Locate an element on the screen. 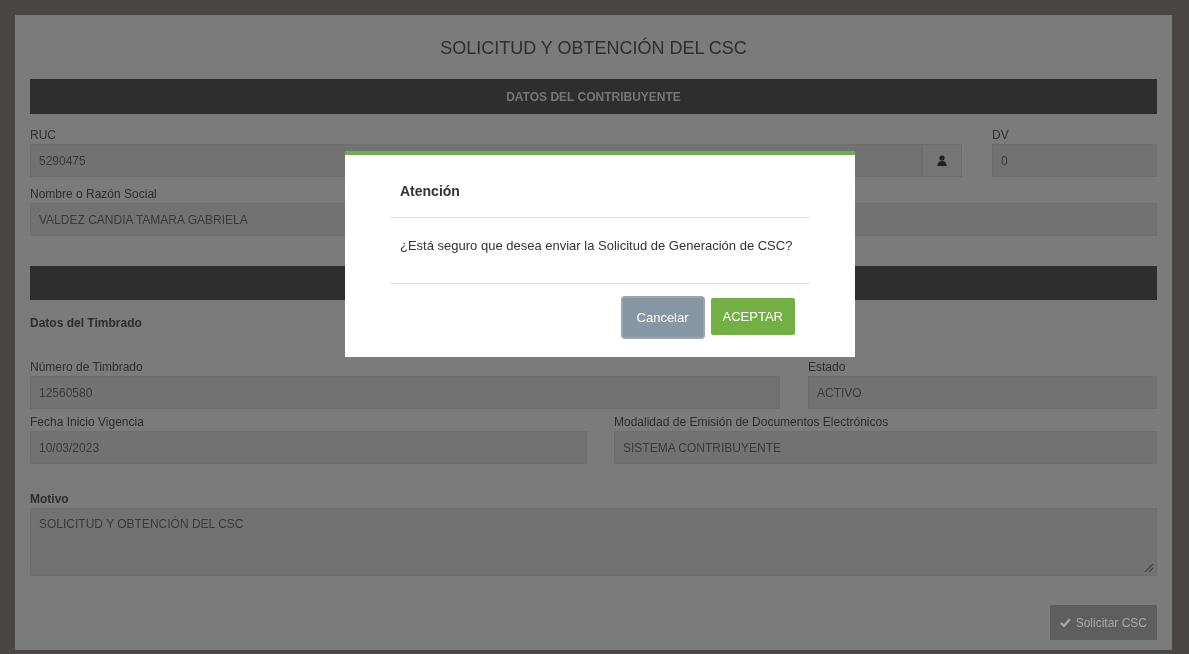  dialog-title: Atención is located at coordinates (430, 191).